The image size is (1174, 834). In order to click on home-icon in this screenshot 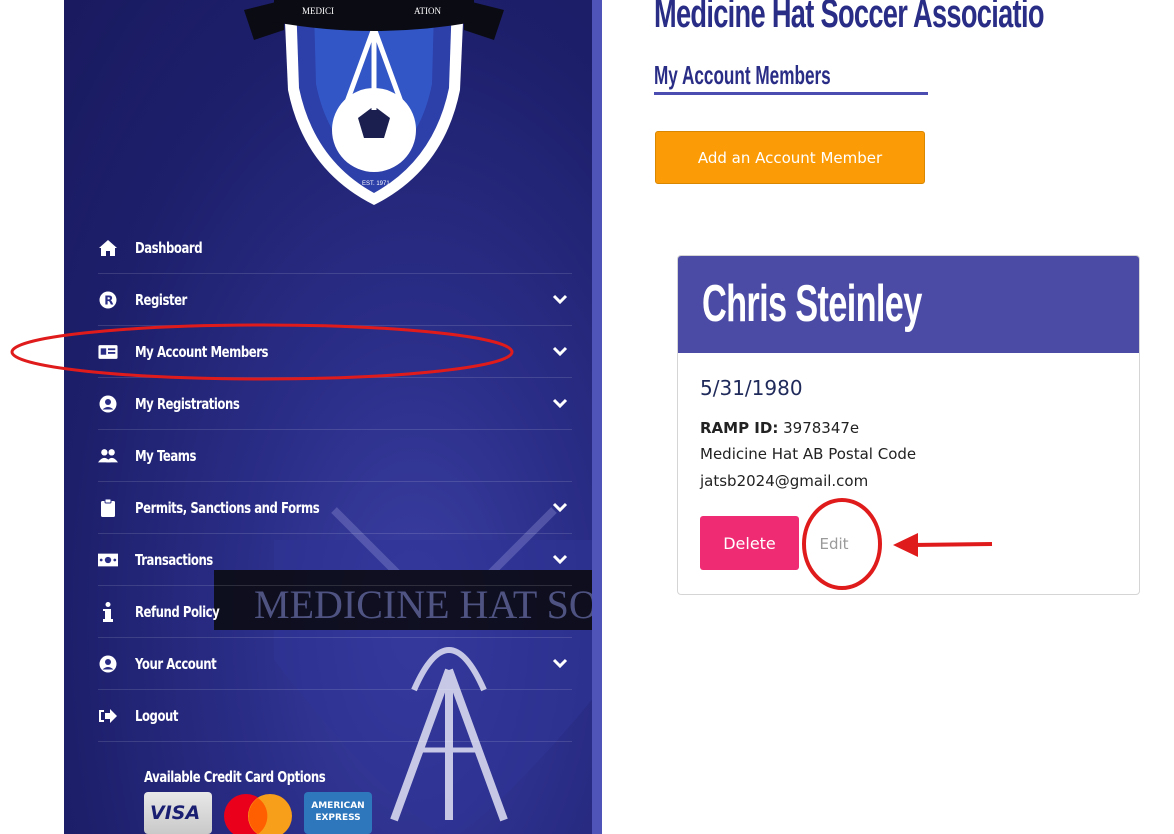, I will do `click(108, 248)`.